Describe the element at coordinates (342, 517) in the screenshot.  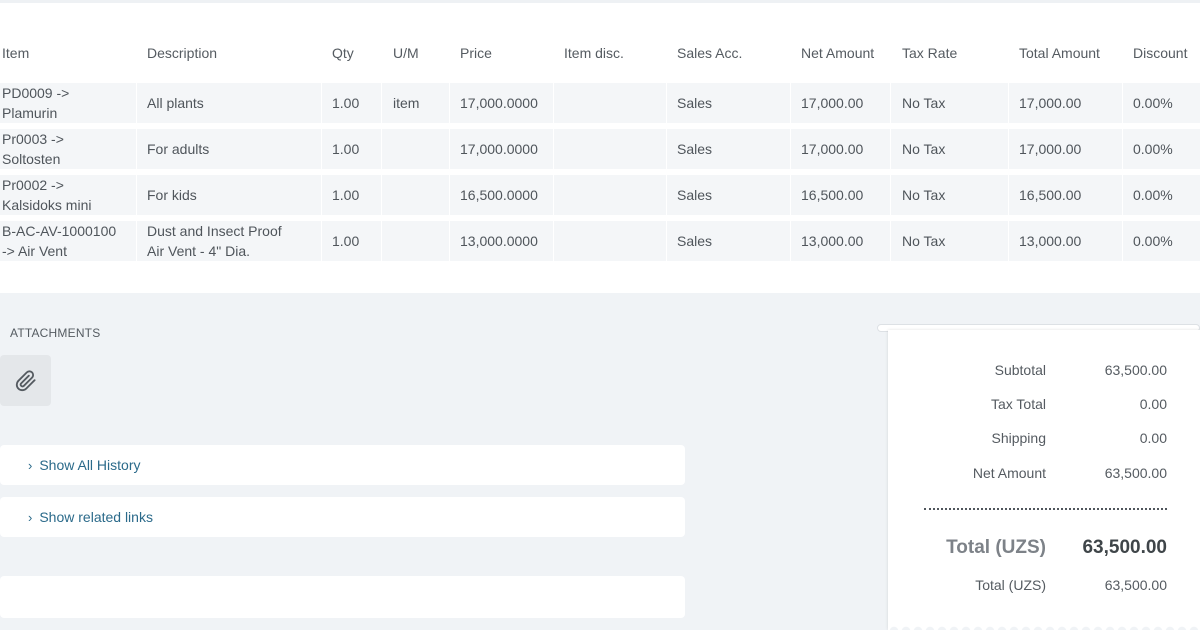
I see `show-related-links-toggle: › Show related links` at that location.